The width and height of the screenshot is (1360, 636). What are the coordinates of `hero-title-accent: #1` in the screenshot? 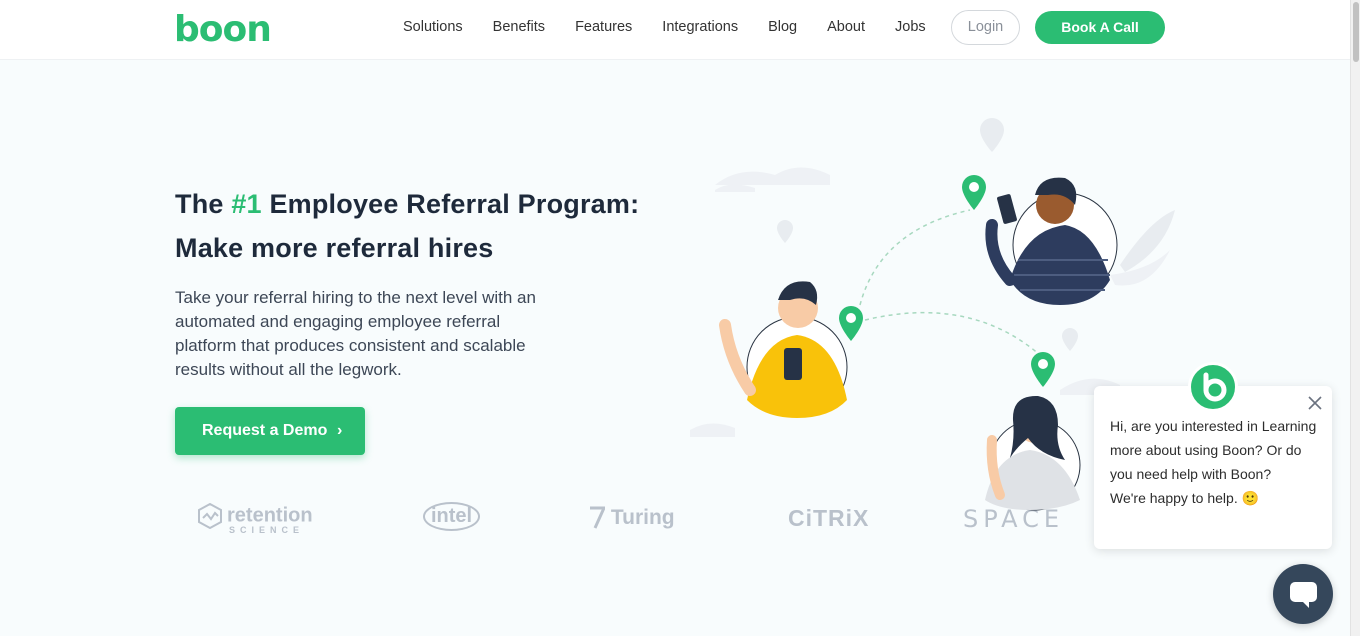 It's located at (246, 204).